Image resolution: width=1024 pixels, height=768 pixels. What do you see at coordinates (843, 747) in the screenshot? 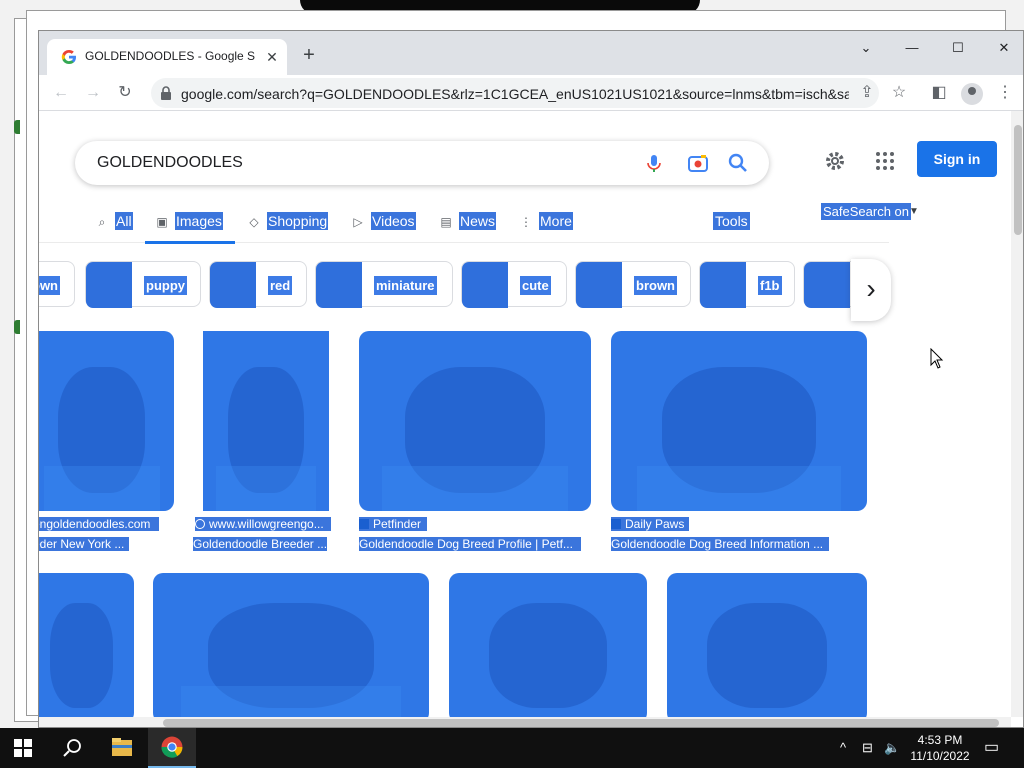
I see `chevron-up-icon: ^` at bounding box center [843, 747].